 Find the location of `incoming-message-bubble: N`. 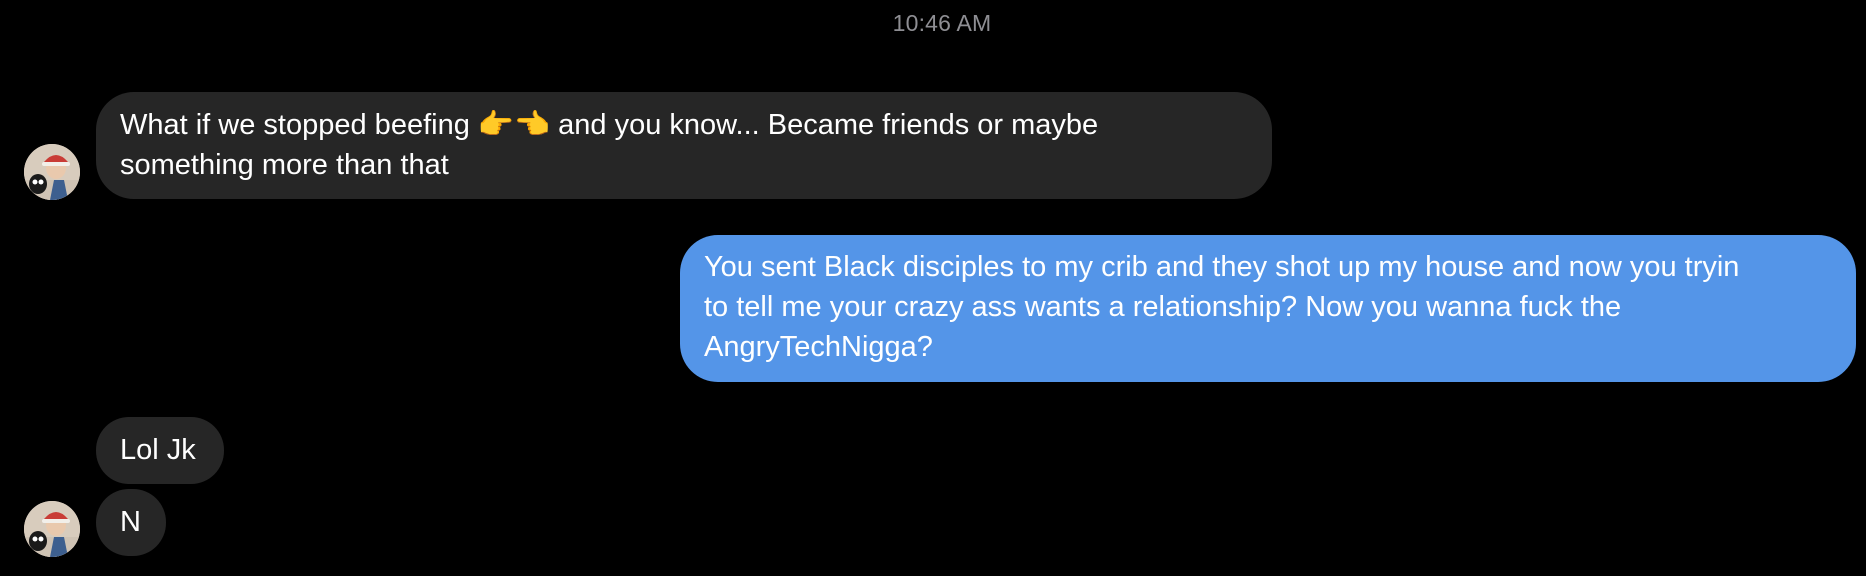

incoming-message-bubble: N is located at coordinates (131, 522).